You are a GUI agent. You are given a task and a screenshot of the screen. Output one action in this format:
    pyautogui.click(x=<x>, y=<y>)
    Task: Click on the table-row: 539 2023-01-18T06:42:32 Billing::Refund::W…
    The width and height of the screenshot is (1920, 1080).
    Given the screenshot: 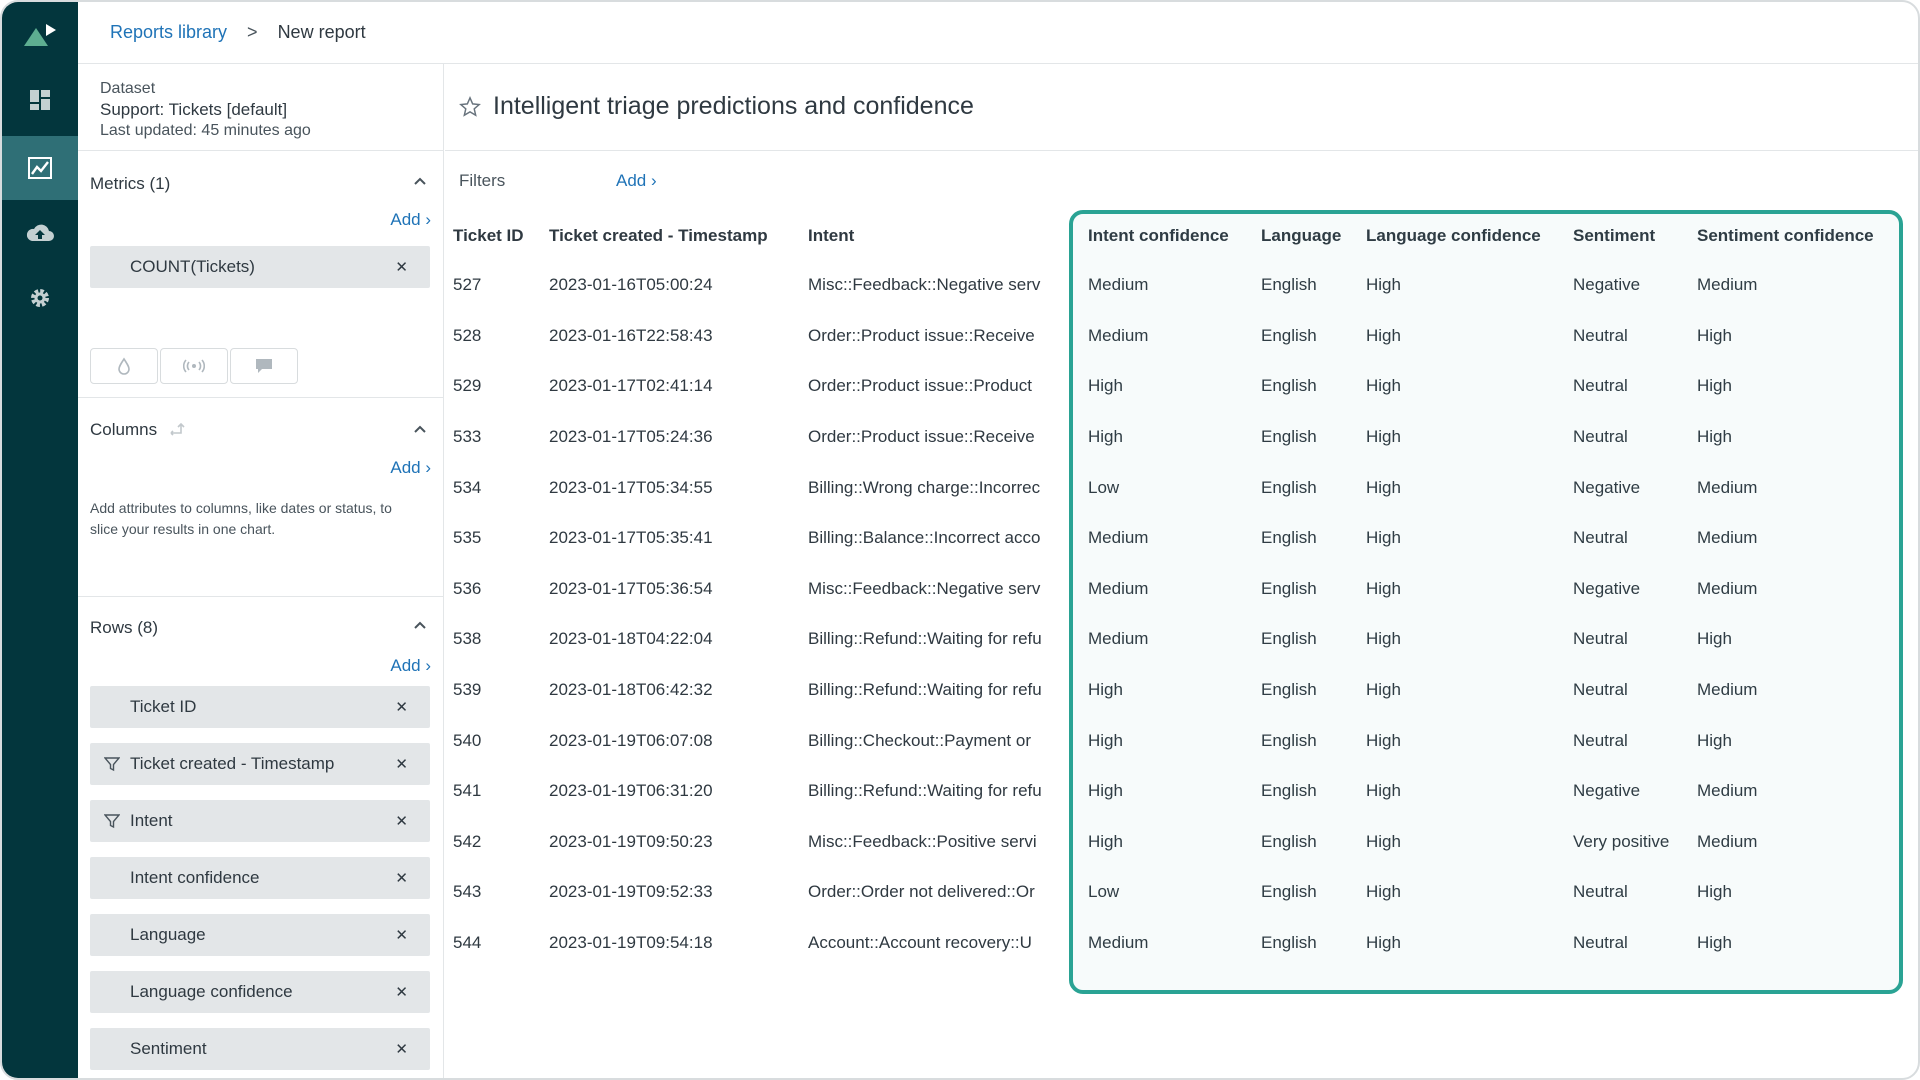 What is the action you would take?
    pyautogui.click(x=1170, y=690)
    